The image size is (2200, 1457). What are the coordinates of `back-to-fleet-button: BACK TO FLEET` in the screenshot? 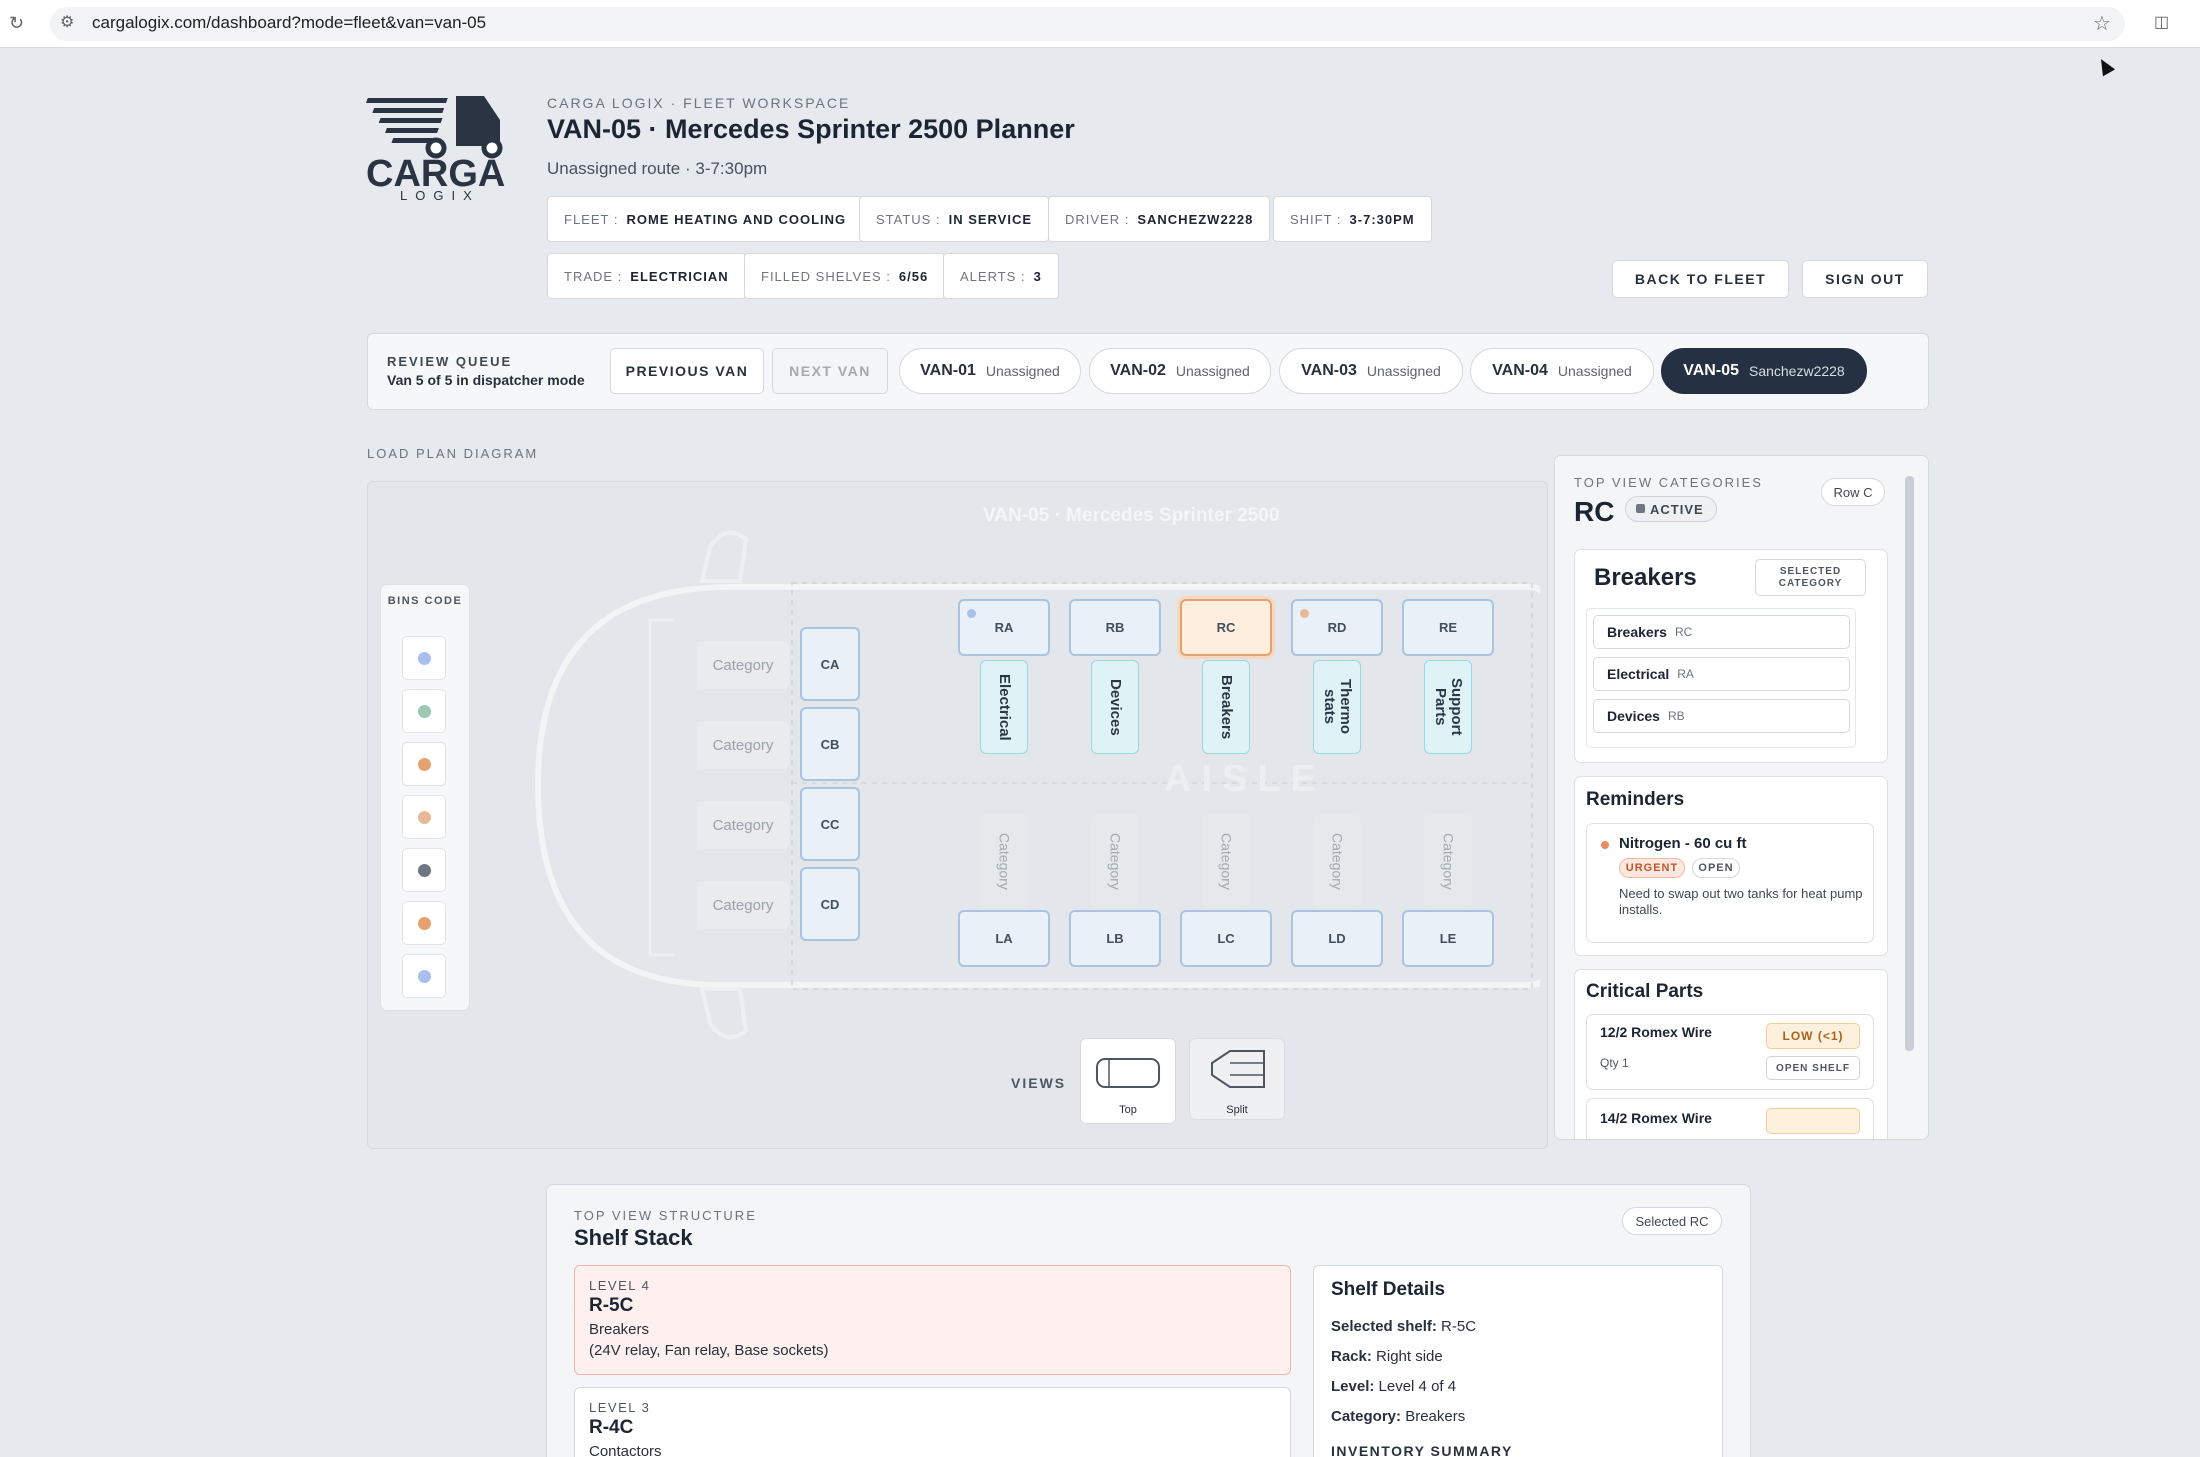 It's located at (1700, 279).